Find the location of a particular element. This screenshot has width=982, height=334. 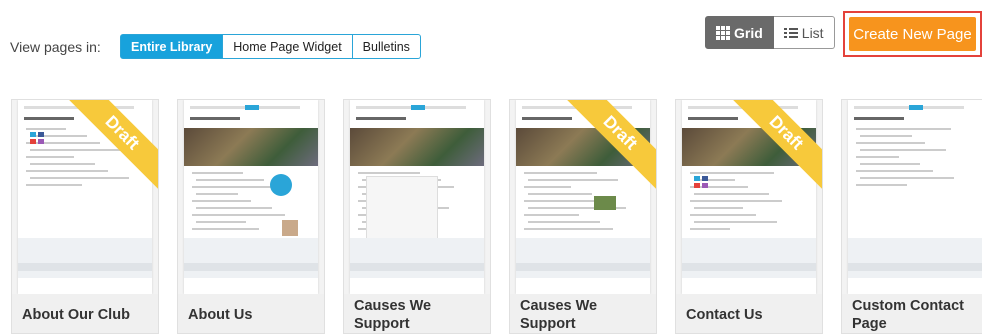

page-title: About Our Club is located at coordinates (85, 313).